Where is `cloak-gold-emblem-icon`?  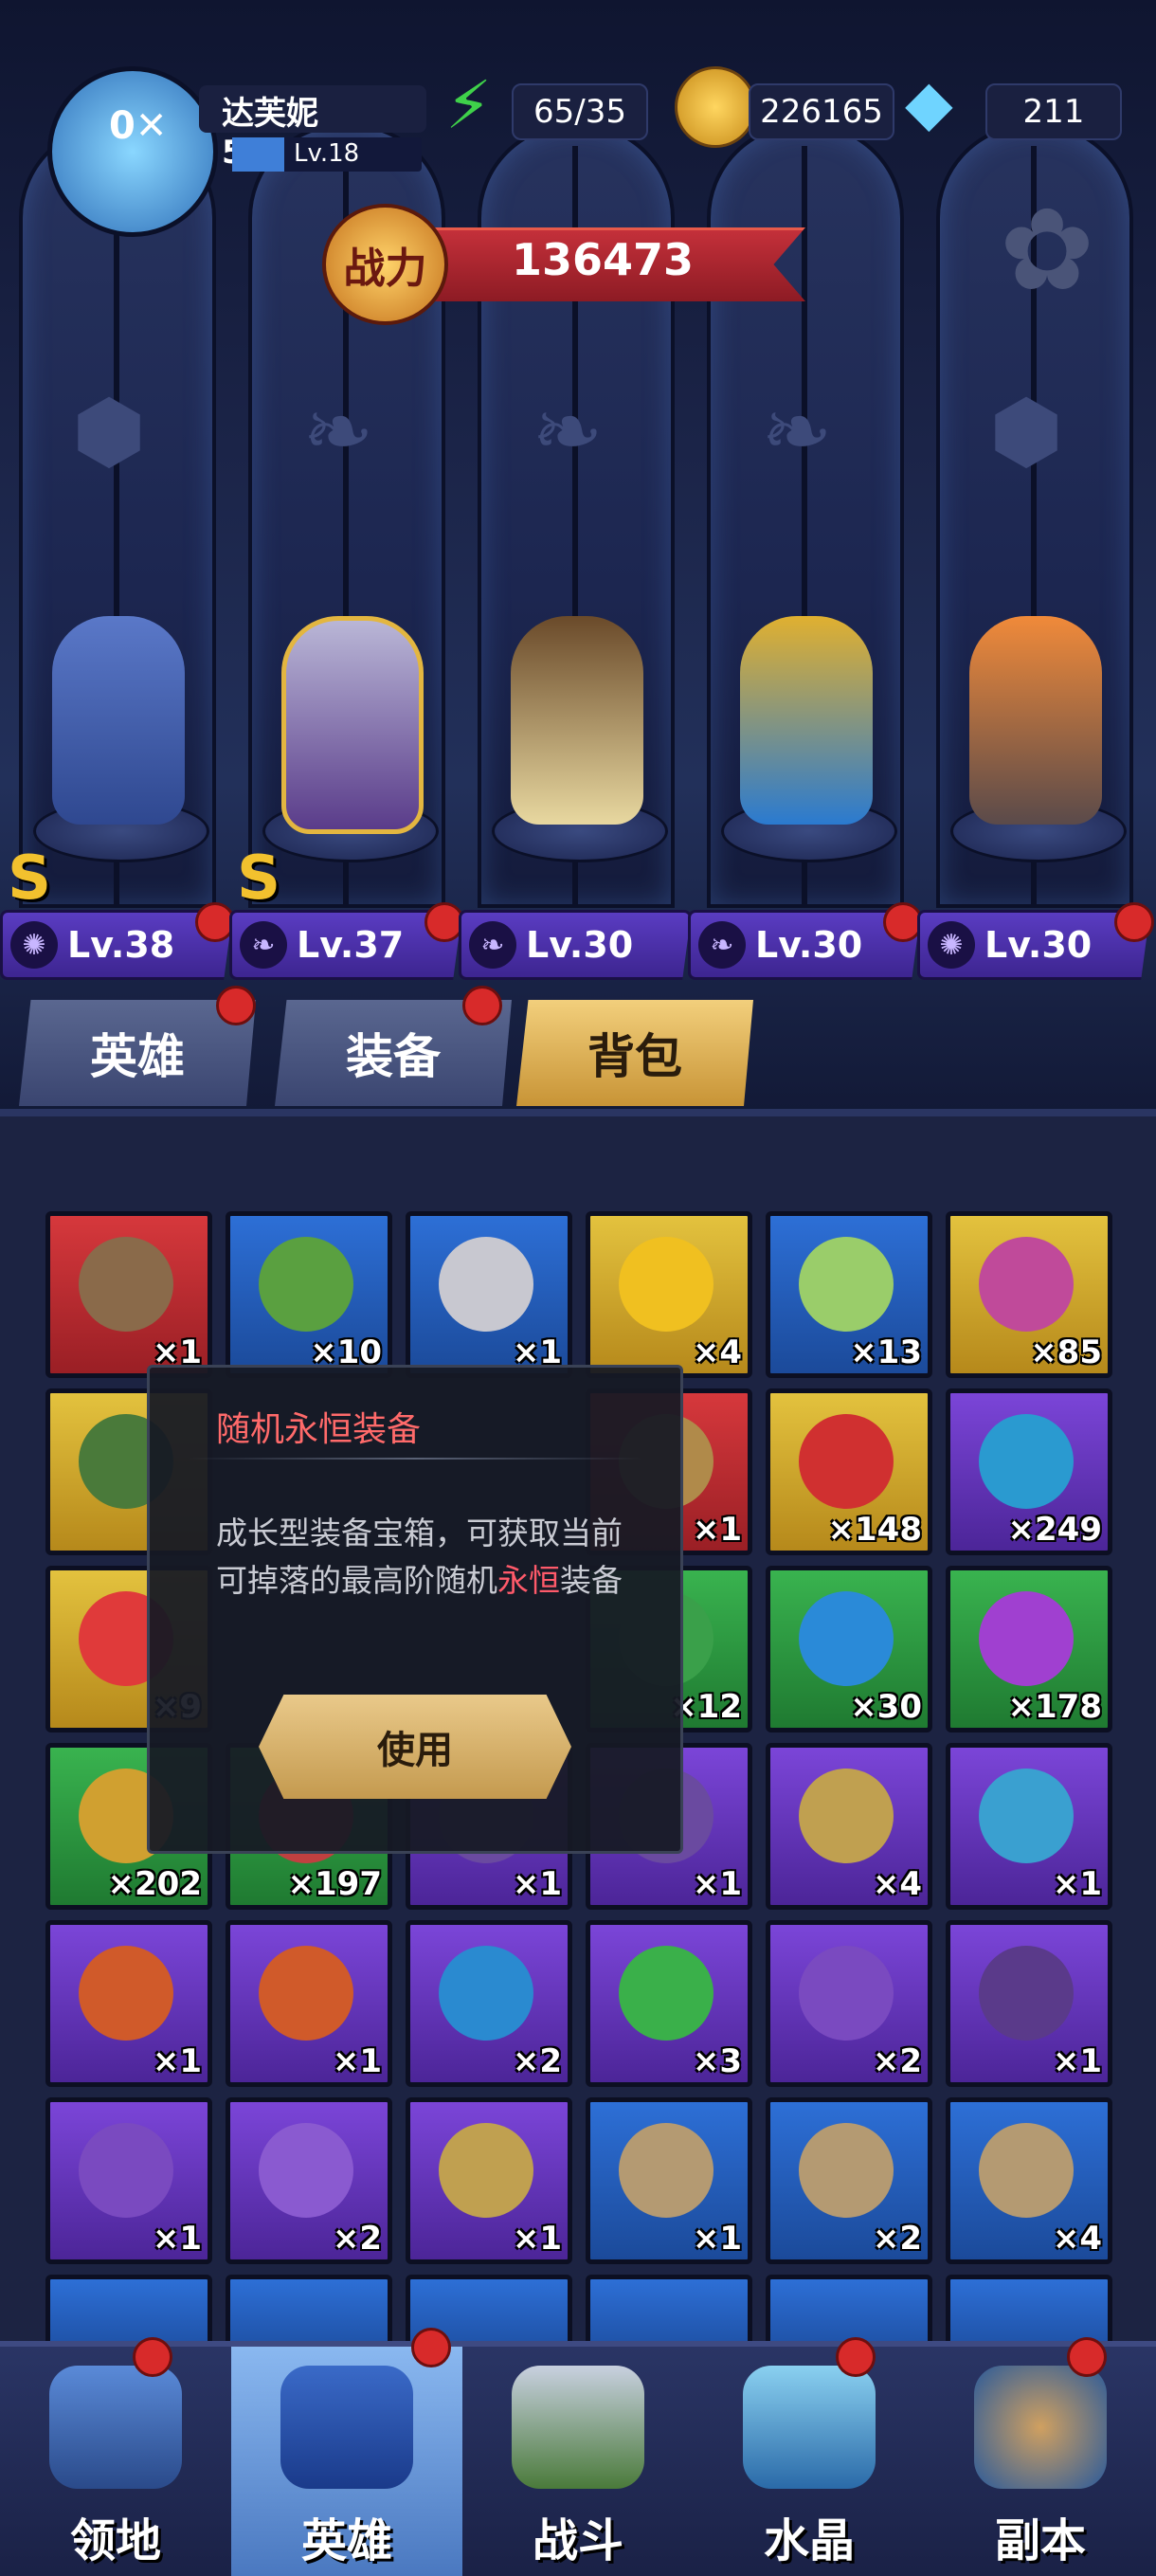 cloak-gold-emblem-icon is located at coordinates (846, 1816).